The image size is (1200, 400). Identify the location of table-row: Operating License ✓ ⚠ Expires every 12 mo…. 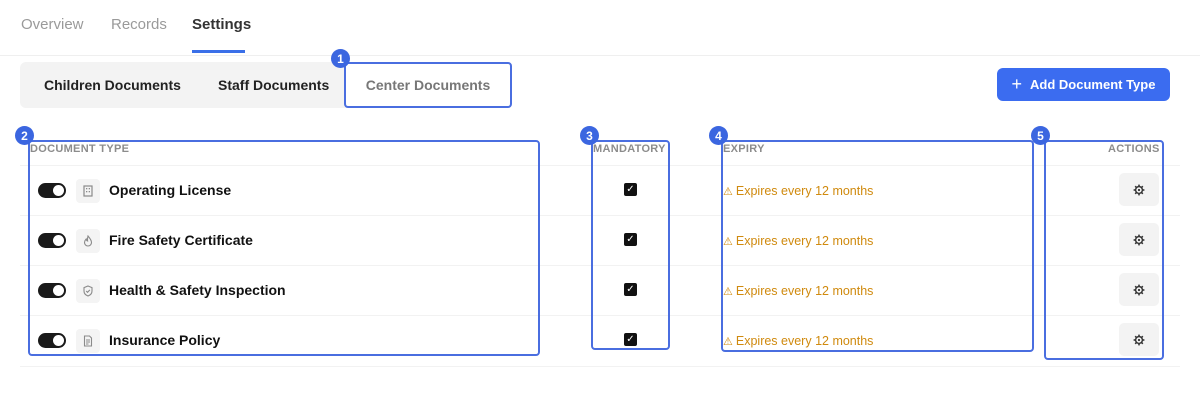
(600, 190).